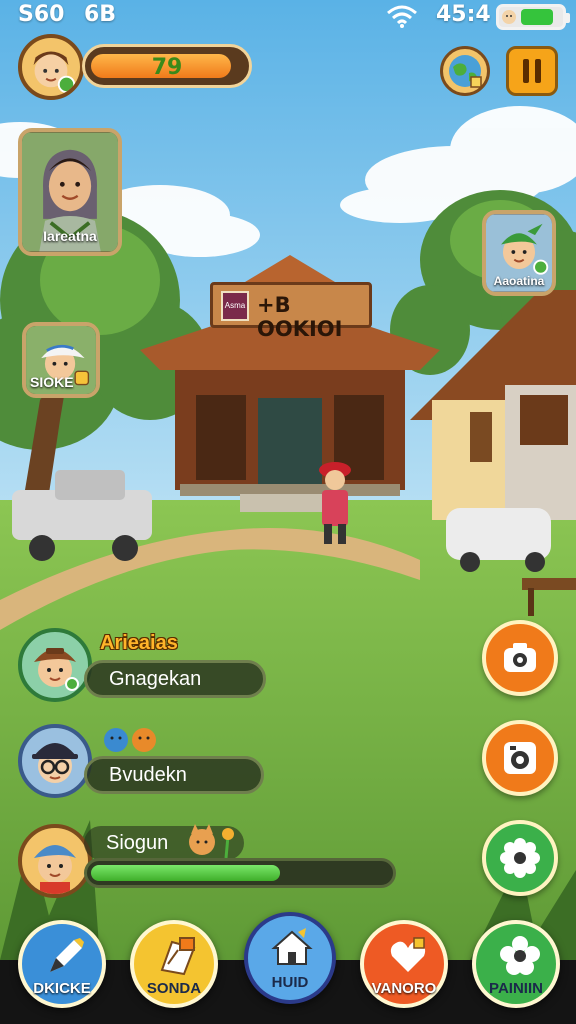  What do you see at coordinates (61, 360) in the screenshot?
I see `character-portrait-left: SIOKE` at bounding box center [61, 360].